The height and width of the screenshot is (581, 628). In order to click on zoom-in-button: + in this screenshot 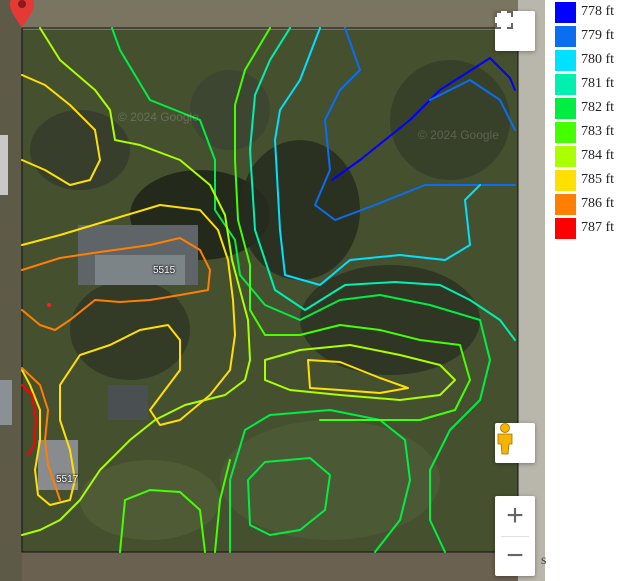, I will do `click(515, 516)`.